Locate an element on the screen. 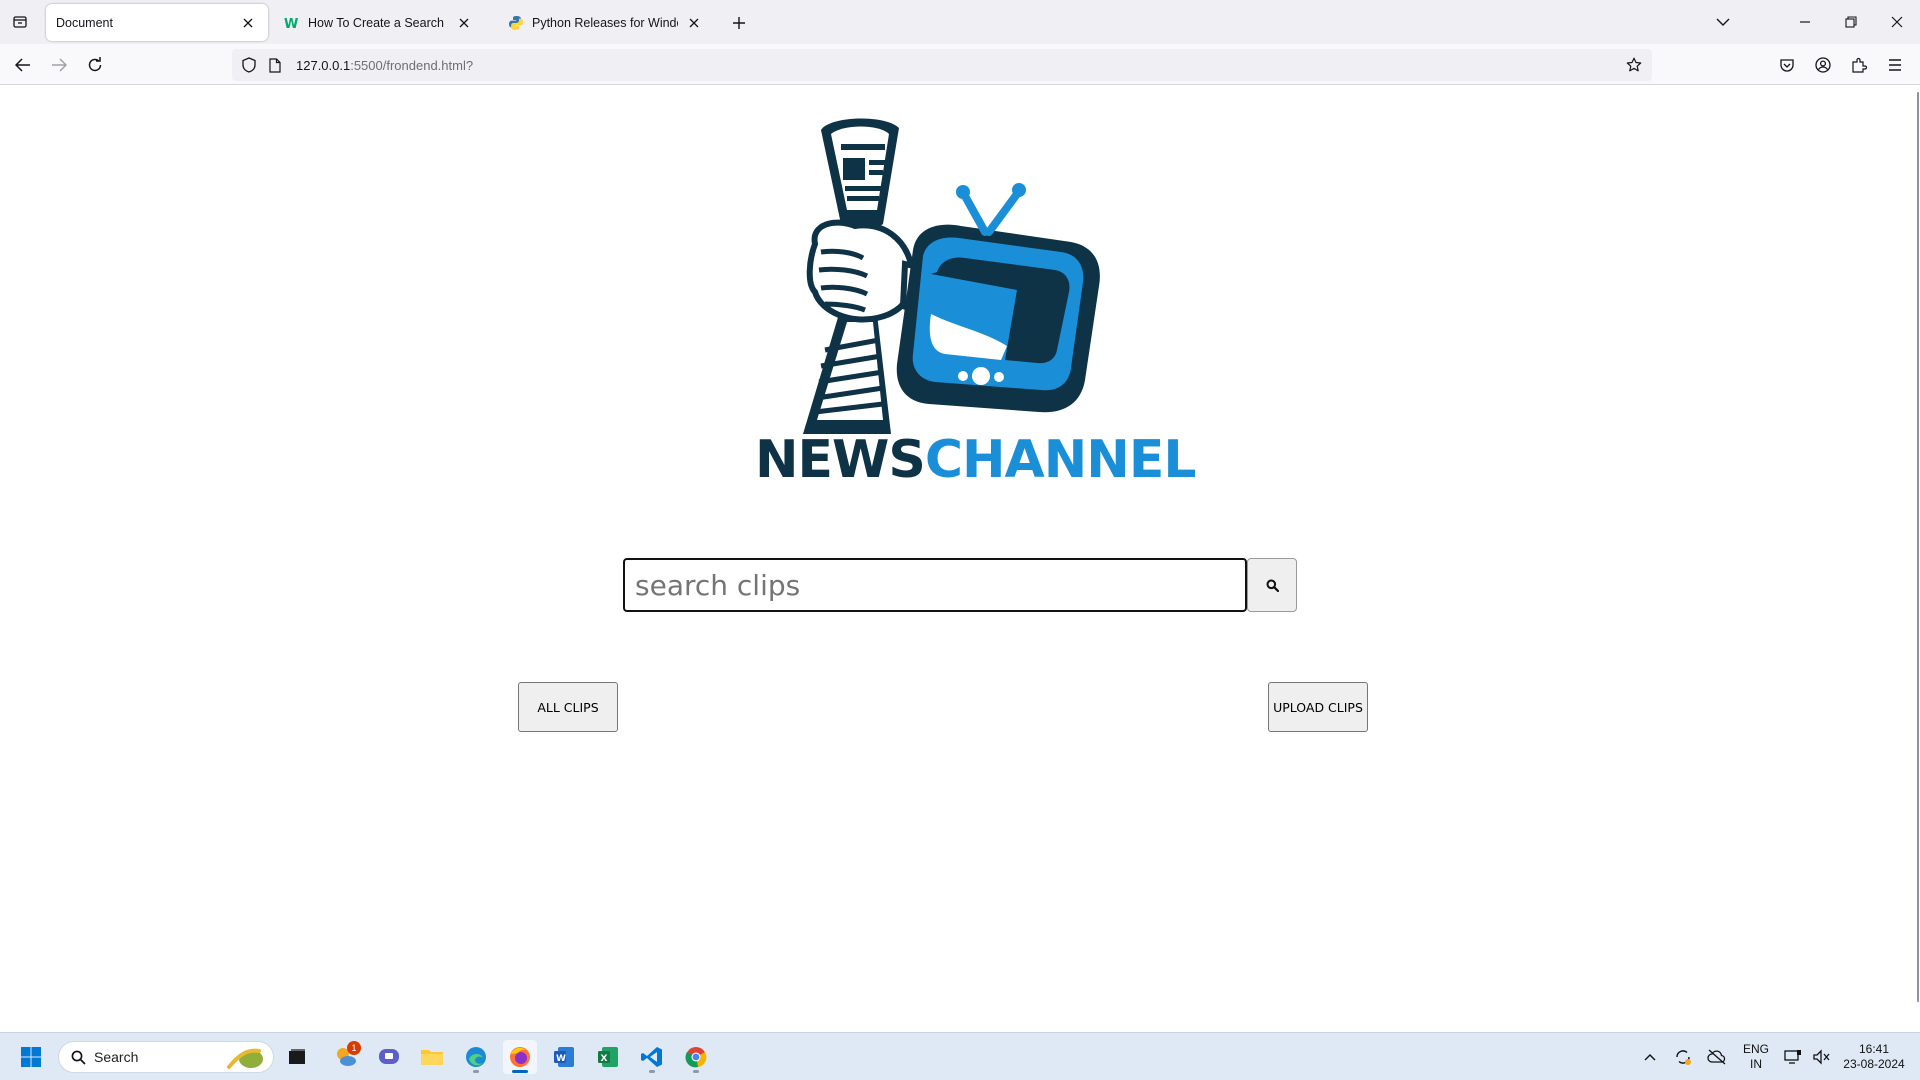  clock: 16:41 23-08-2024 is located at coordinates (1874, 1057).